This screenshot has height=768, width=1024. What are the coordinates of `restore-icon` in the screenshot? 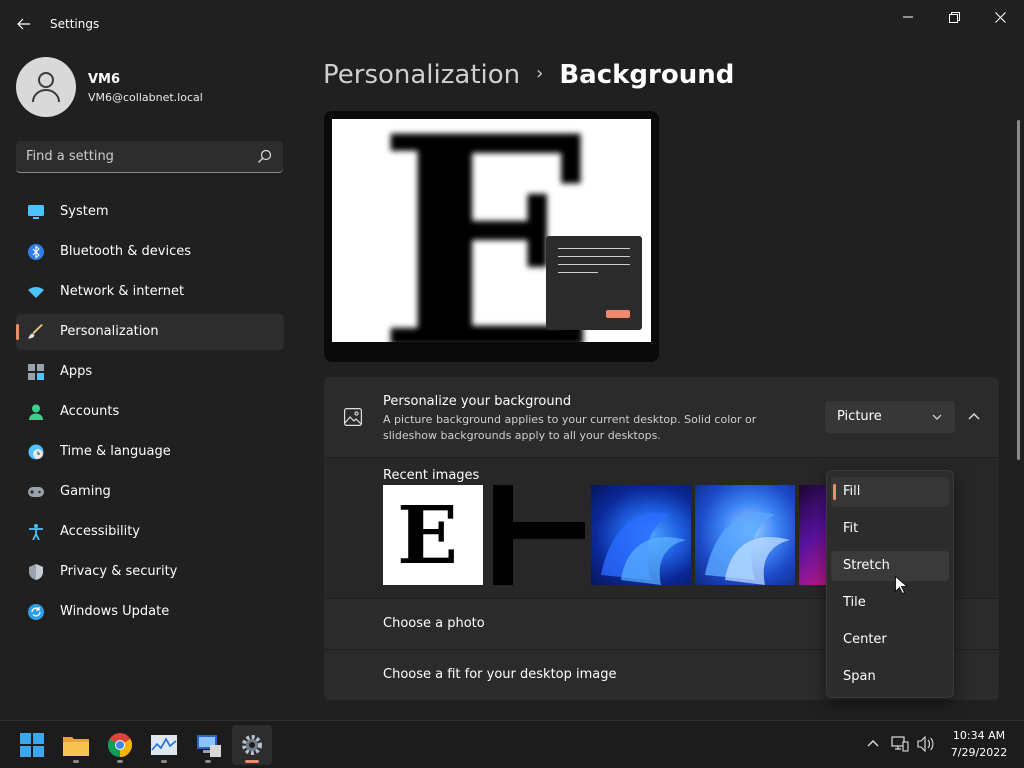 It's located at (954, 17).